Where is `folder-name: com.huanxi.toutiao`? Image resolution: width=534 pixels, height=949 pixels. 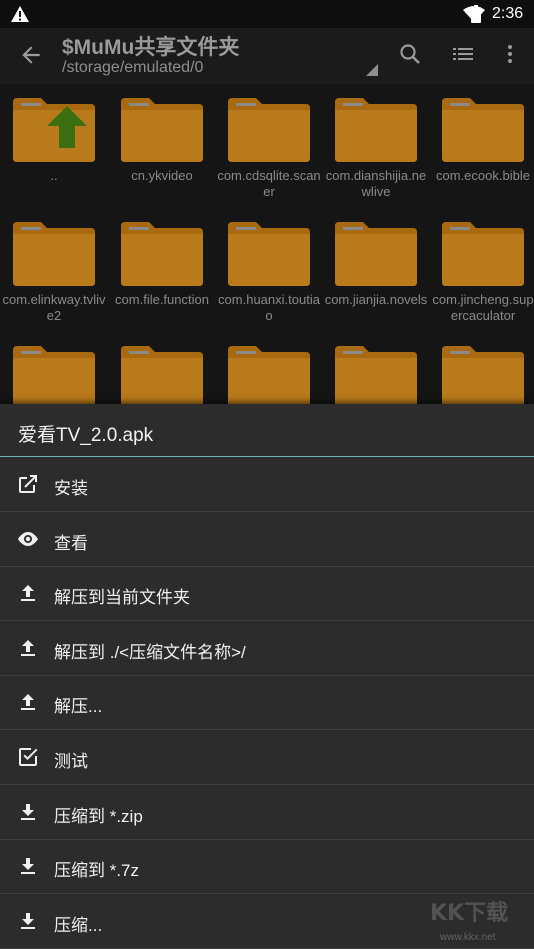
folder-name: com.huanxi.toutiao is located at coordinates (269, 307).